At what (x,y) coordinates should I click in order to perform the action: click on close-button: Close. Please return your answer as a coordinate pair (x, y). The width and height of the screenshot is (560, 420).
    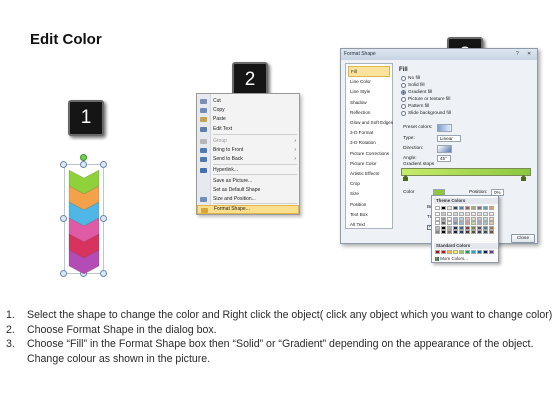
    Looking at the image, I should click on (523, 238).